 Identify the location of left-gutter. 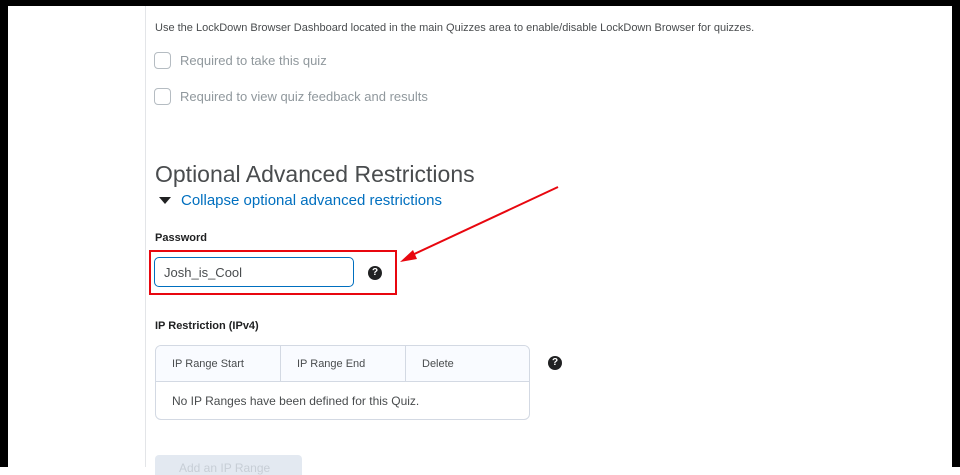
(76, 236).